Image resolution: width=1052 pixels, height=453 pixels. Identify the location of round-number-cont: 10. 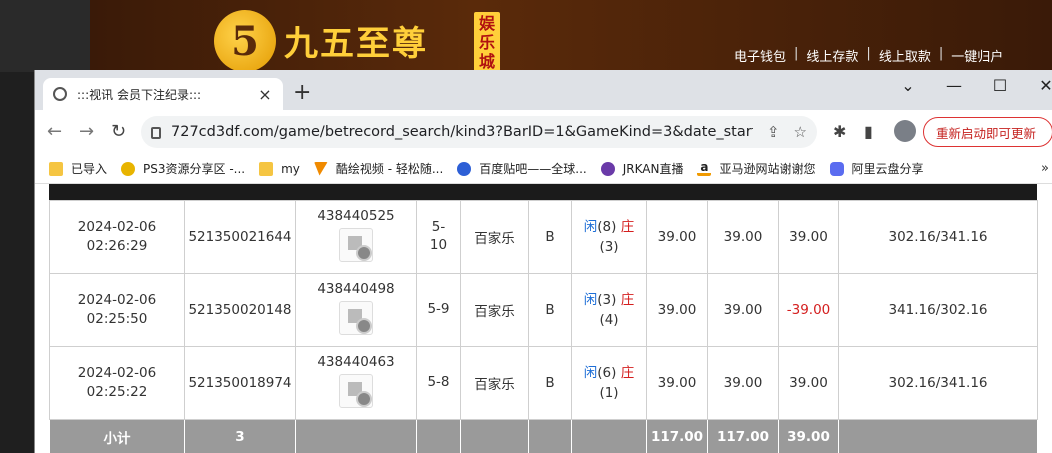
(438, 245).